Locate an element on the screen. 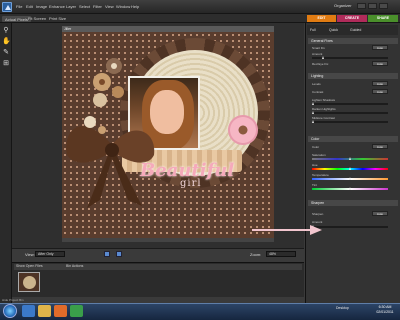  red-eye-auto-button: Auto is located at coordinates (380, 63).